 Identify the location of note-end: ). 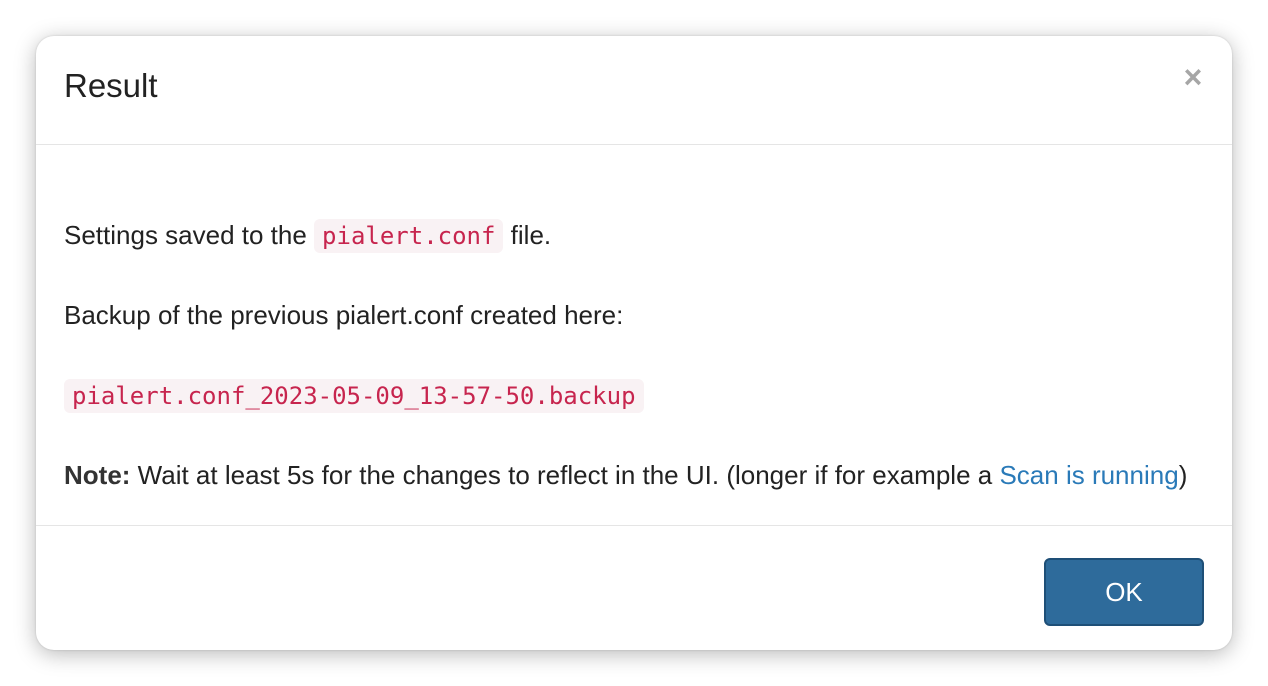
(1183, 475).